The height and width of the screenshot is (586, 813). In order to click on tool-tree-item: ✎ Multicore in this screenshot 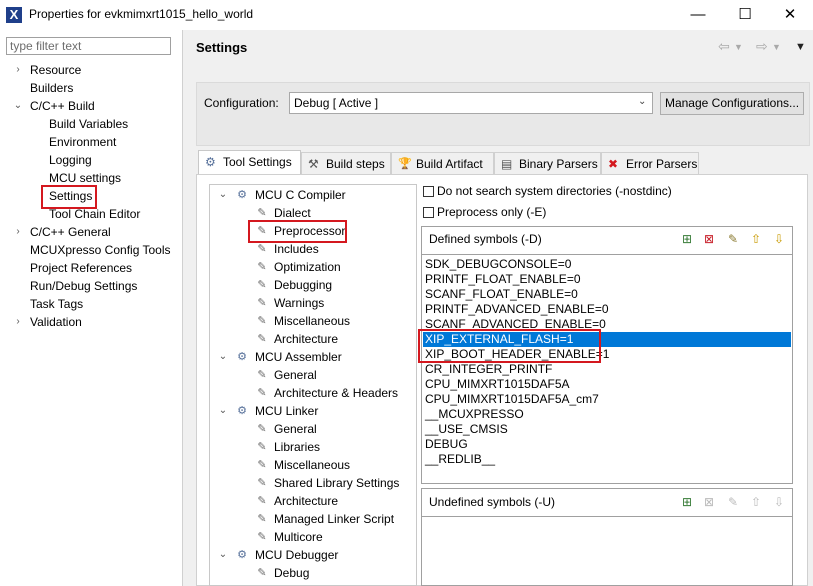, I will do `click(313, 537)`.